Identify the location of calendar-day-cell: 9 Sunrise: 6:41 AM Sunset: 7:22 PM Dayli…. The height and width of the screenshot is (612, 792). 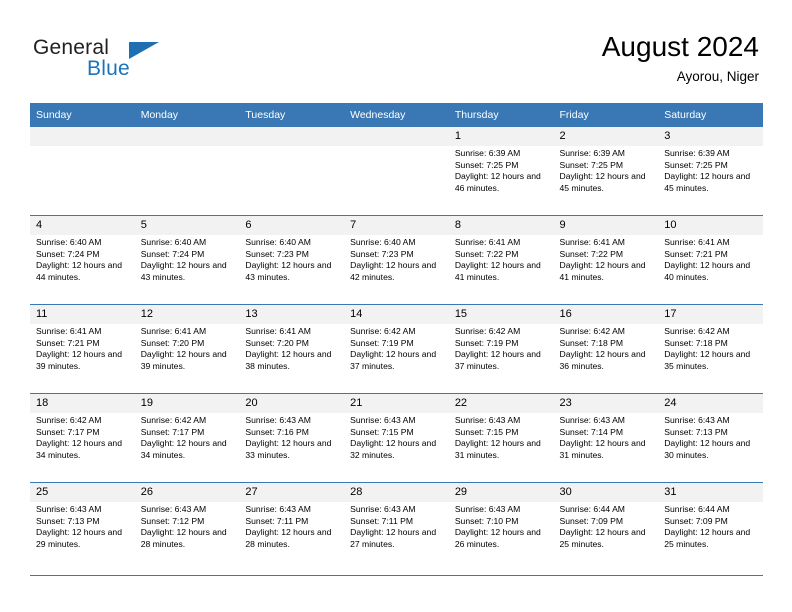
(606, 260).